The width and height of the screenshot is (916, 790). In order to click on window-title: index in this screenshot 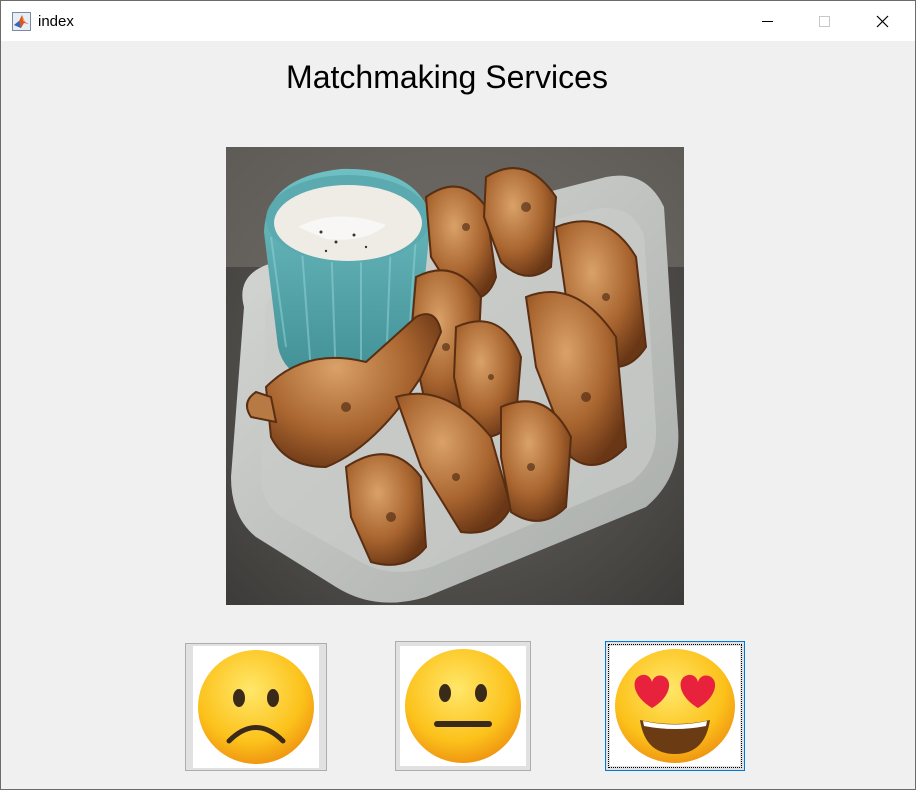, I will do `click(56, 21)`.